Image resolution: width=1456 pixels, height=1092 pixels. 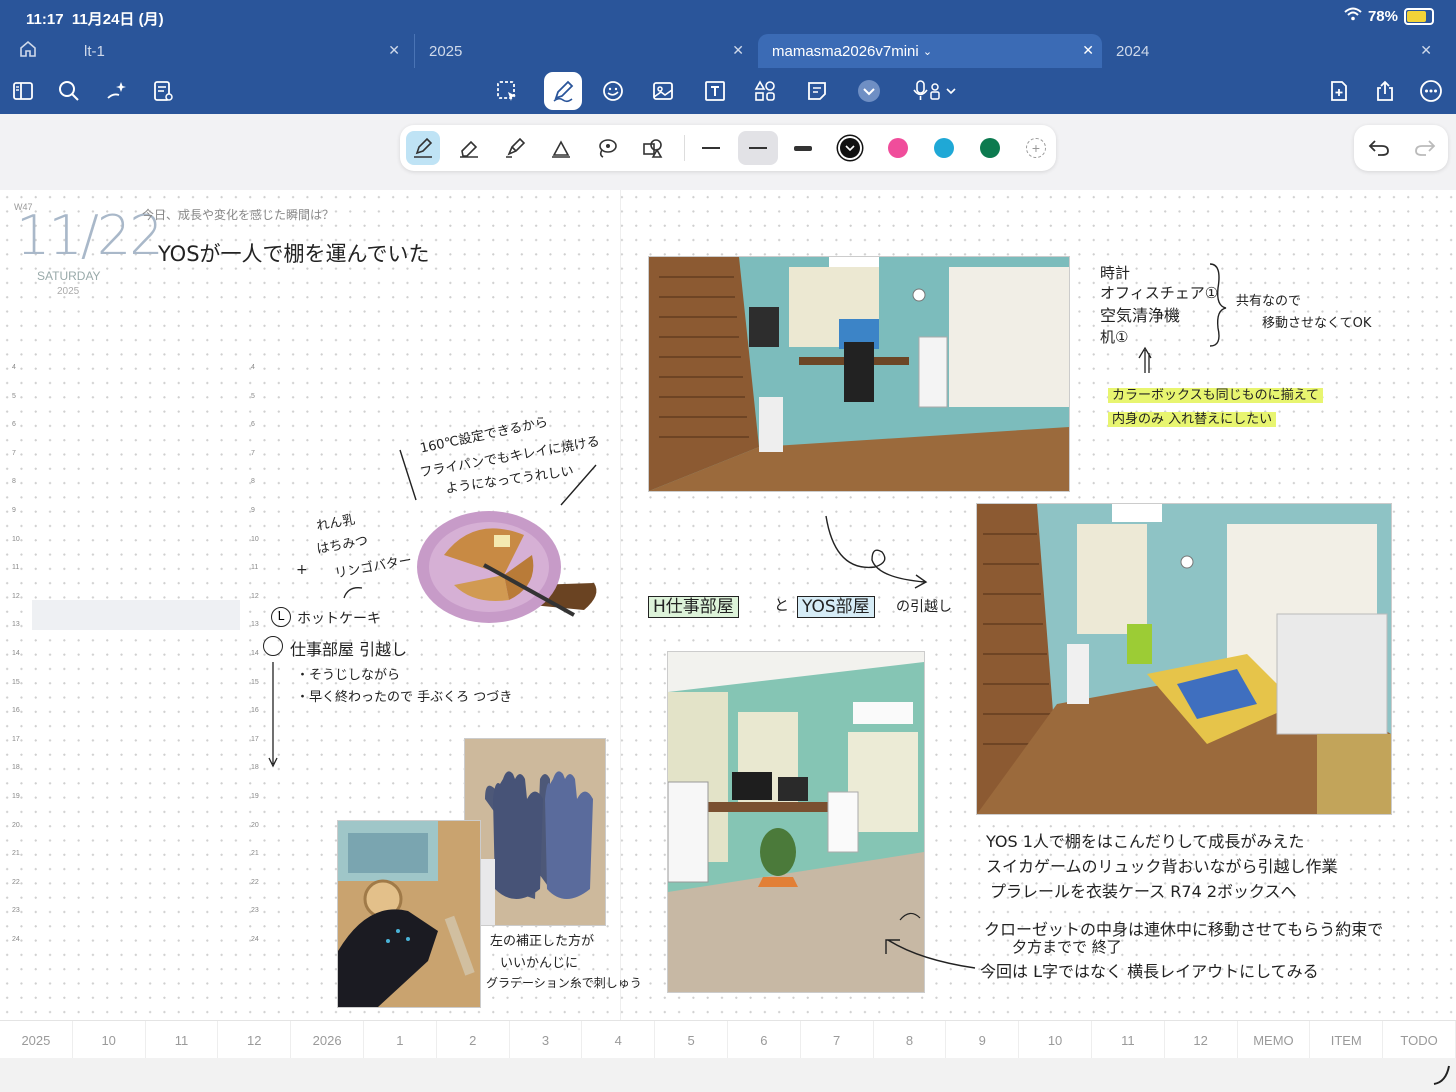 What do you see at coordinates (990, 148) in the screenshot?
I see `color-green-swatch` at bounding box center [990, 148].